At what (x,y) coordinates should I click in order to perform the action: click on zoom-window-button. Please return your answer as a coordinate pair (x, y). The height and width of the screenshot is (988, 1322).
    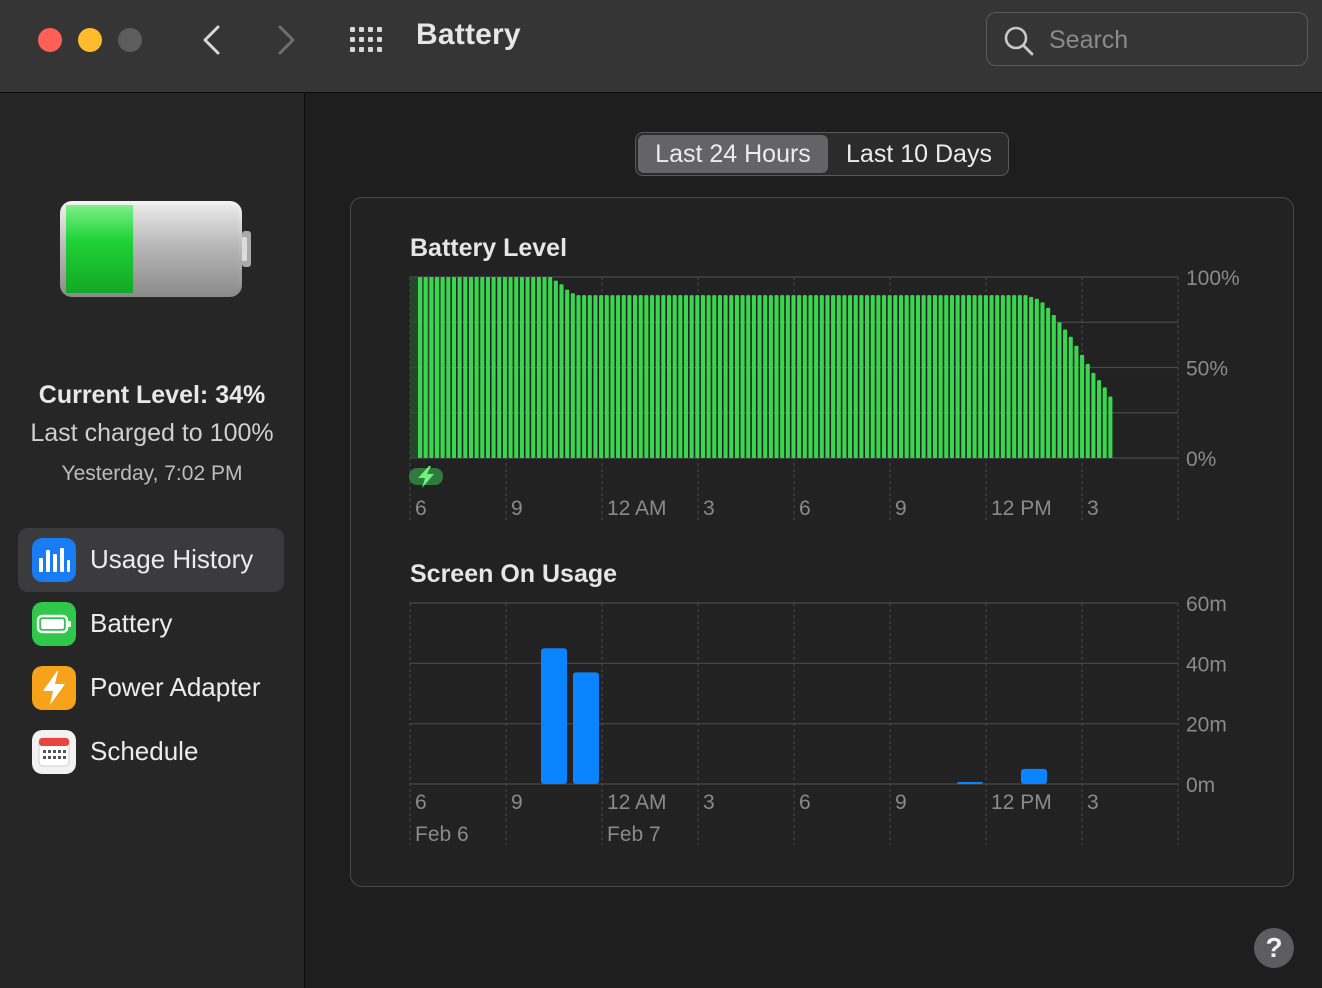
    Looking at the image, I should click on (130, 40).